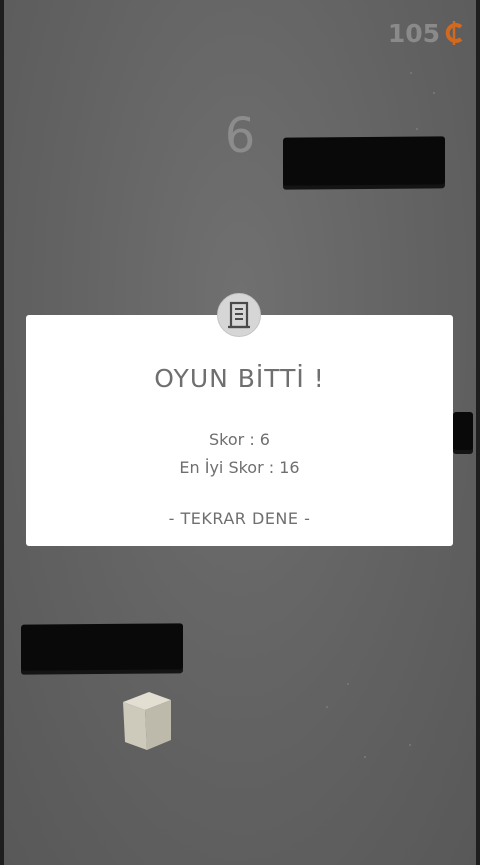  I want to click on score-result: Skor : 6, so click(239, 439).